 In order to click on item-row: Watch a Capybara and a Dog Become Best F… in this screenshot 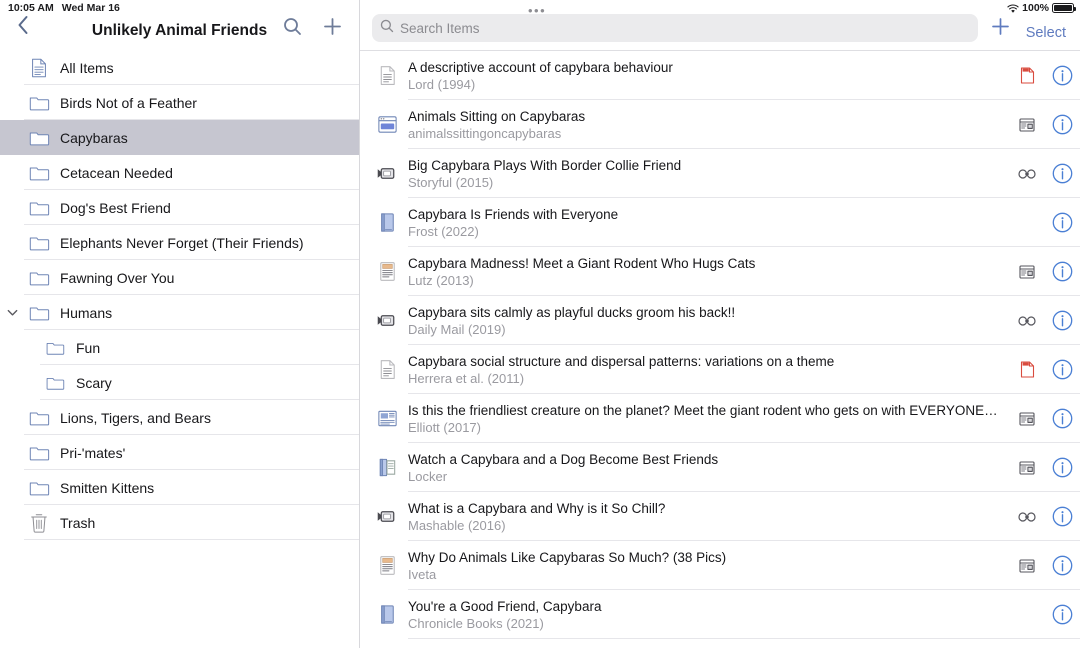, I will do `click(720, 467)`.